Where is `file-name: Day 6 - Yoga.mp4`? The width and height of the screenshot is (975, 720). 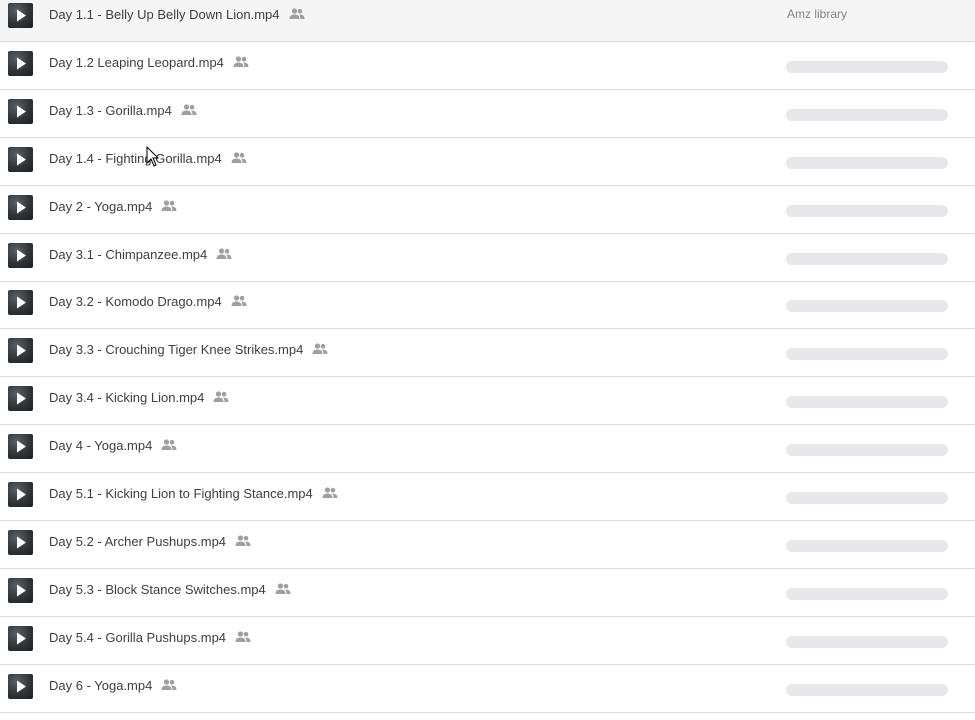 file-name: Day 6 - Yoga.mp4 is located at coordinates (113, 685).